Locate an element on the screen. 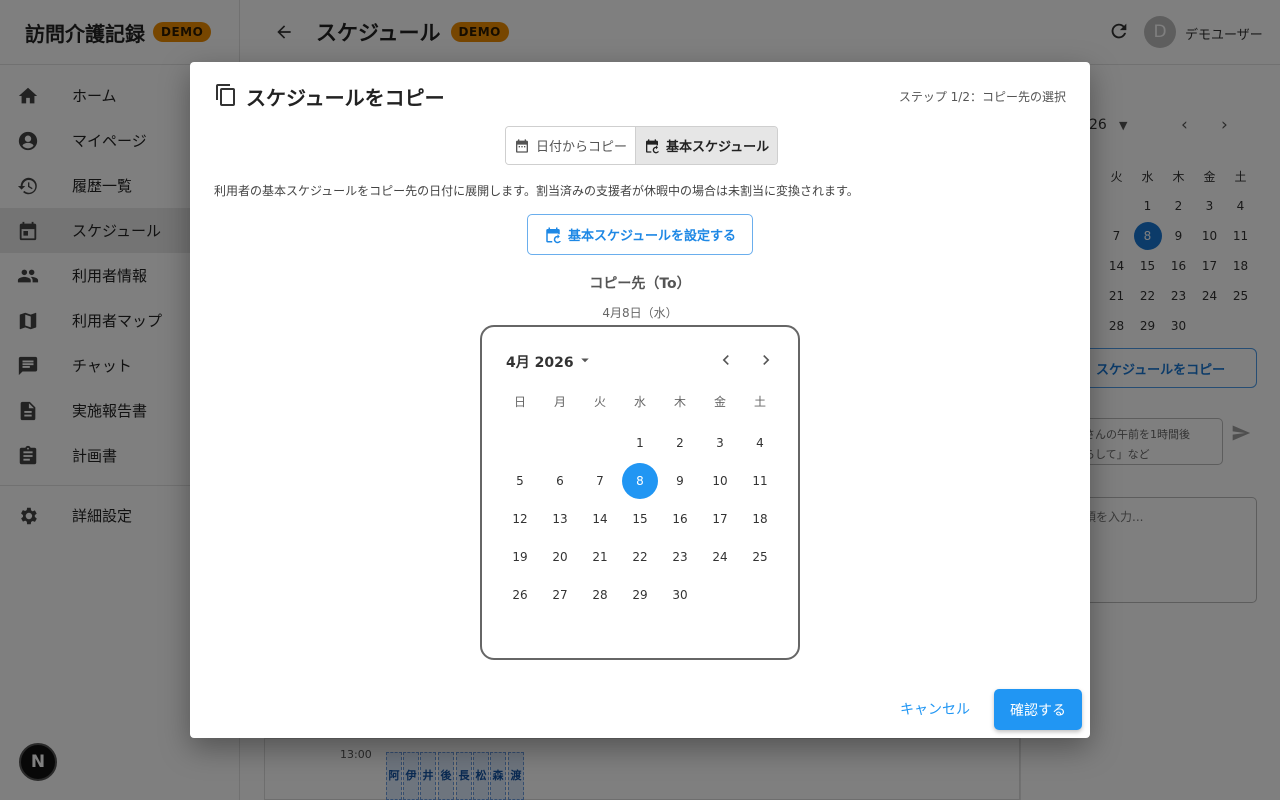 Image resolution: width=1280 pixels, height=800 pixels. setup-basic-schedule-button: 基本スケジュールを設定する is located at coordinates (640, 234).